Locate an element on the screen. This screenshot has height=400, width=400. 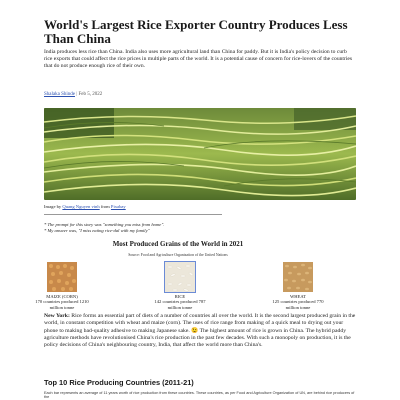
photographer-link: Quang Nguyen vinh is located at coordinates (80, 206).